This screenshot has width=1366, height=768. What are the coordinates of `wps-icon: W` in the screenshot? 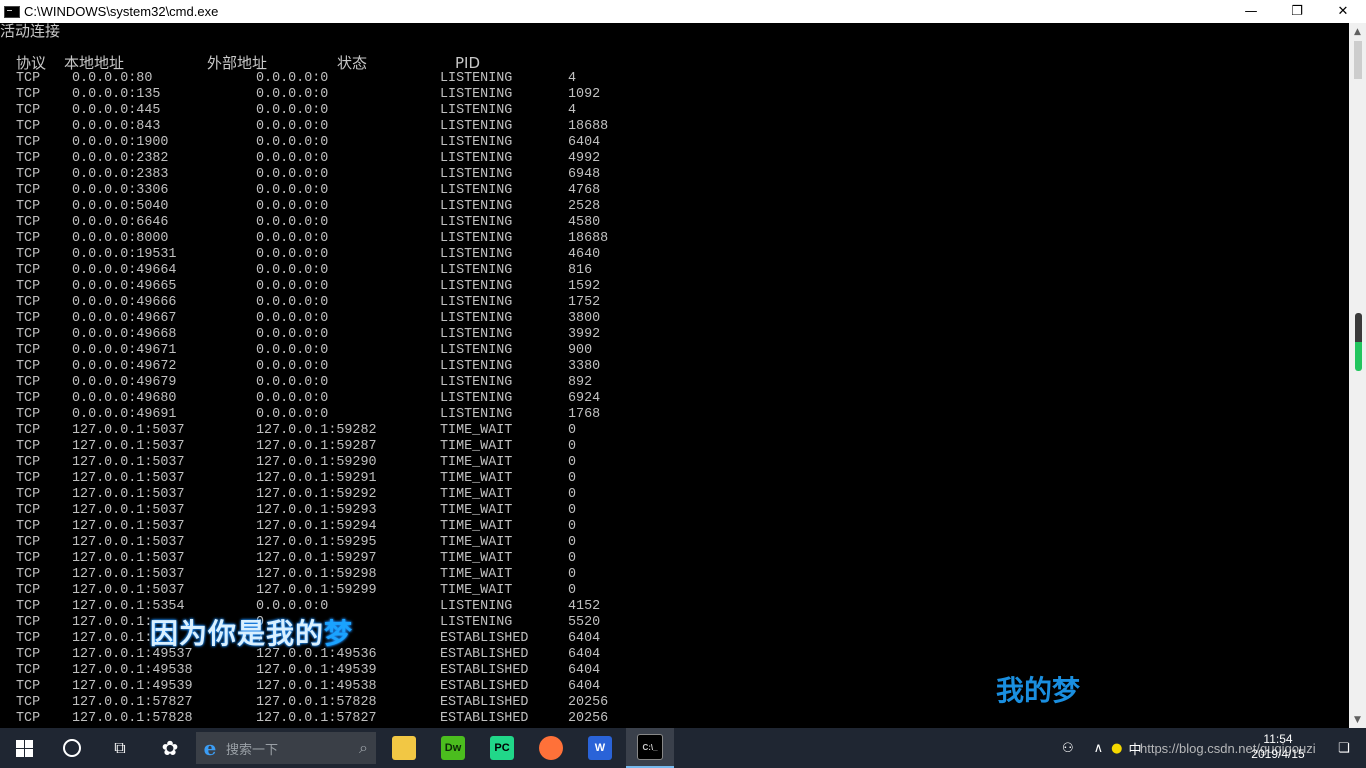 It's located at (600, 748).